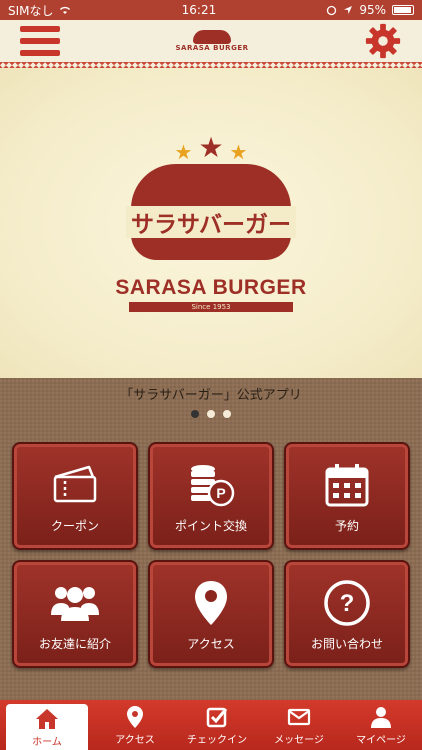 The image size is (422, 750). Describe the element at coordinates (74, 643) in the screenshot. I see `tile-label: お友達に紹介` at that location.